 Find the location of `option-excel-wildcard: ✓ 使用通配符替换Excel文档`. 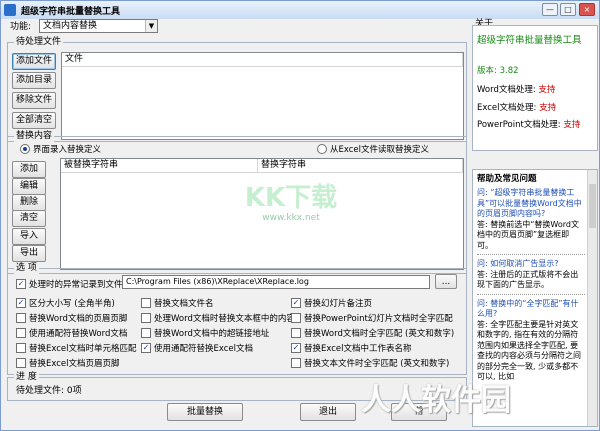

option-excel-wildcard: ✓ 使用通配符替换Excel文档 is located at coordinates (197, 348).